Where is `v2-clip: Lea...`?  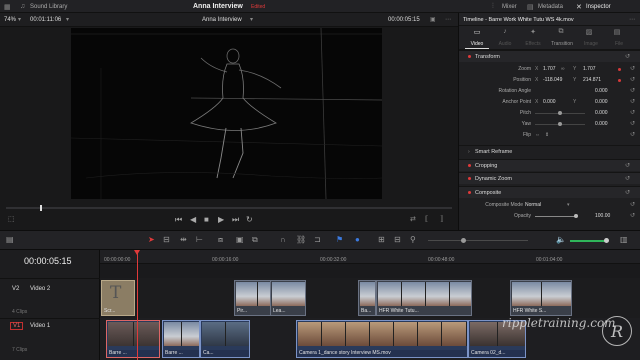
v2-clip: Lea... is located at coordinates (288, 298).